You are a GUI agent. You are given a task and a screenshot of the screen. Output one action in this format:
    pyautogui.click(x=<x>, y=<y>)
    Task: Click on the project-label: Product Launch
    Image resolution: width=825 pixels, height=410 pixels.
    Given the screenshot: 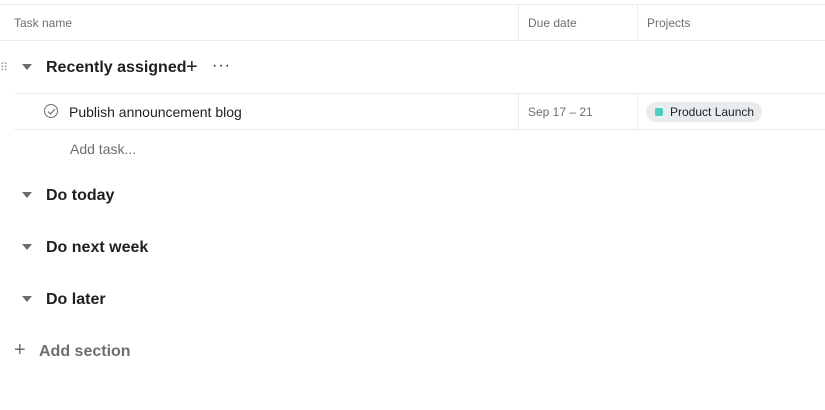 What is the action you would take?
    pyautogui.click(x=712, y=112)
    